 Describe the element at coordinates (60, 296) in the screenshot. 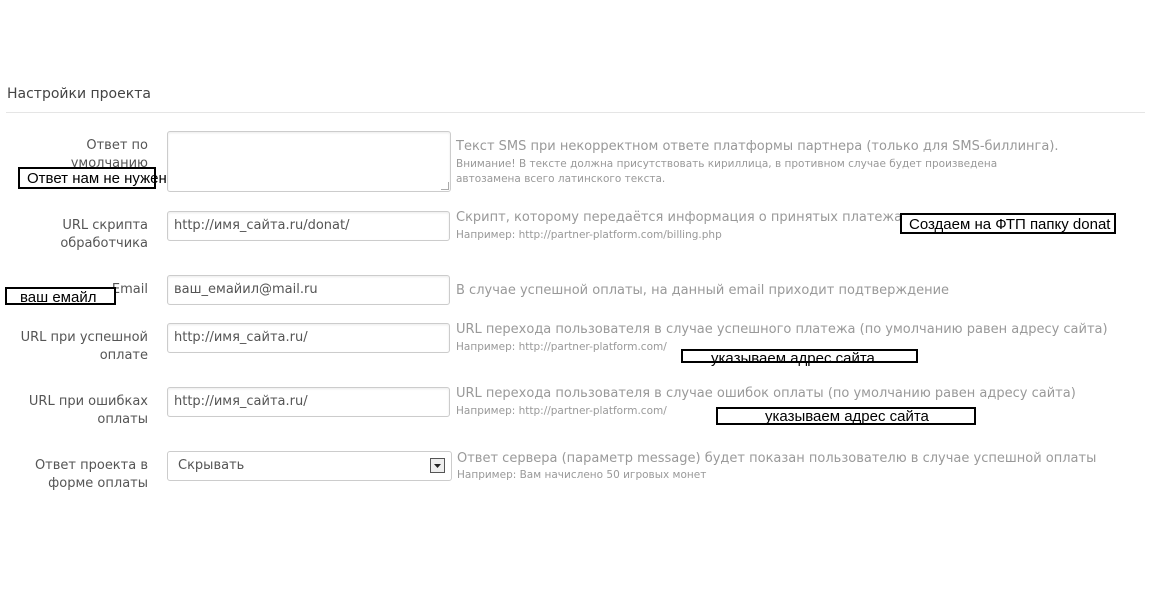

I see `annotation-email: ваш емайл` at that location.